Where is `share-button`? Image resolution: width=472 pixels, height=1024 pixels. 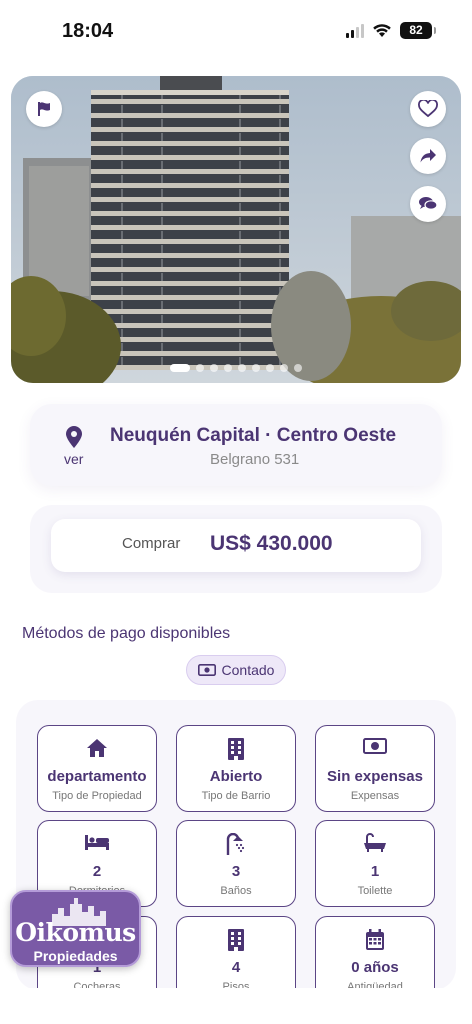 share-button is located at coordinates (428, 156).